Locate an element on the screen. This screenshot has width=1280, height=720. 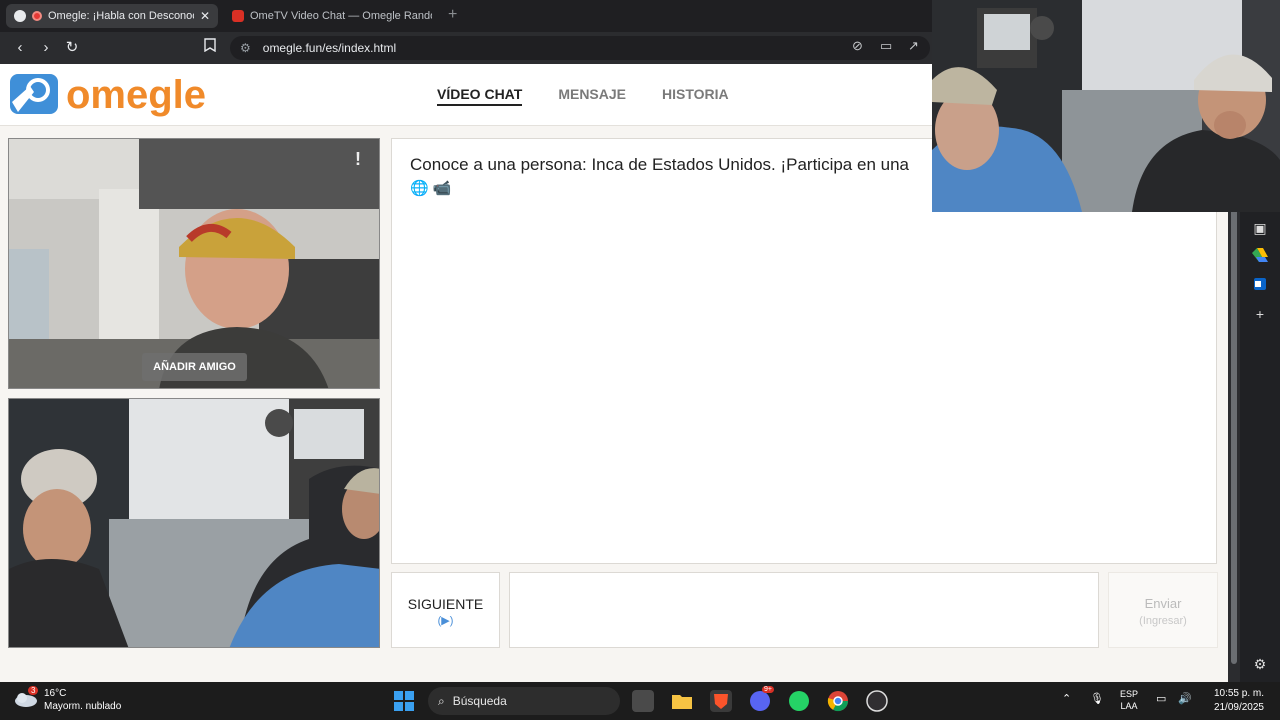
clock-date: 21/09/2025 is located at coordinates (1238, 707).